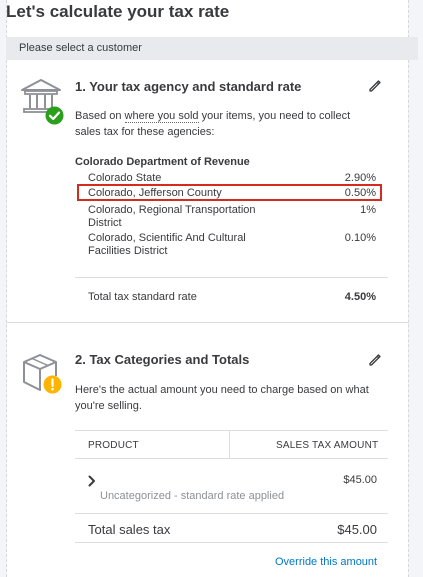 The height and width of the screenshot is (577, 423). What do you see at coordinates (100, 116) in the screenshot?
I see `agency-description-prefix: Based on` at bounding box center [100, 116].